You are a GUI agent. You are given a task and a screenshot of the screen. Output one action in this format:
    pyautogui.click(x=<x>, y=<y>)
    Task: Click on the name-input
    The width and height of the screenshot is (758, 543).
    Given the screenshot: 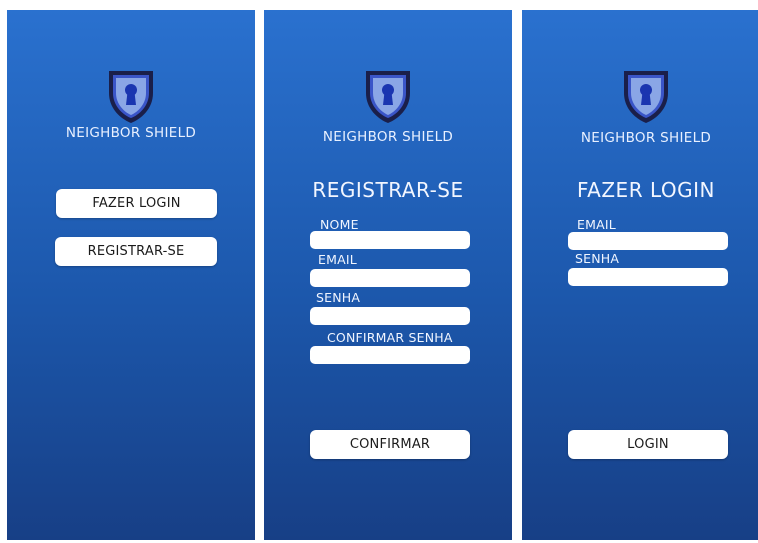 What is the action you would take?
    pyautogui.click(x=390, y=240)
    